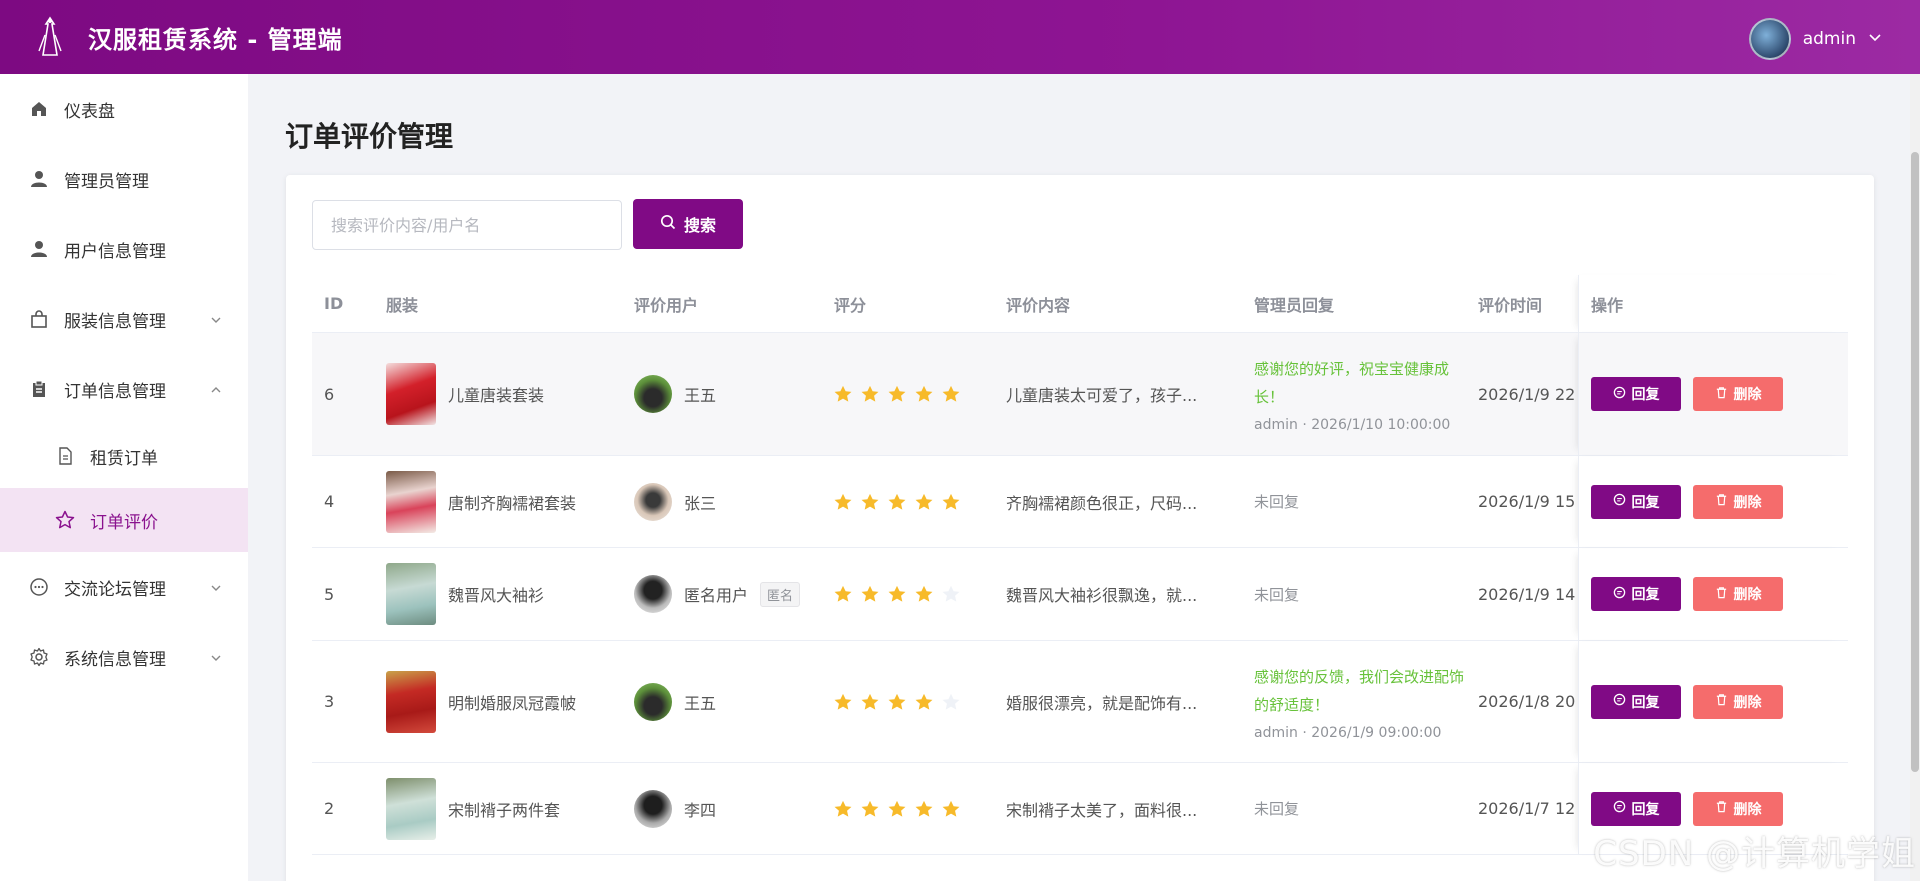 The width and height of the screenshot is (1920, 881). I want to click on col-time: 评价时间, so click(1510, 305).